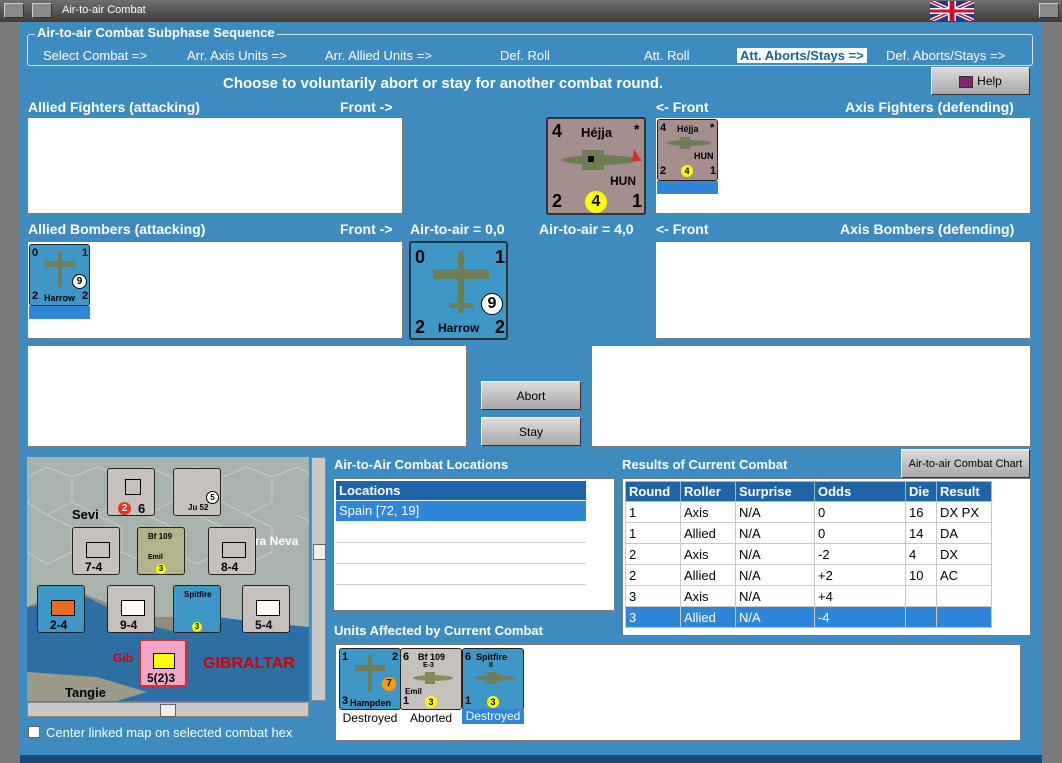 This screenshot has height=763, width=1062. Describe the element at coordinates (921, 491) in the screenshot. I see `col-die: Die` at that location.